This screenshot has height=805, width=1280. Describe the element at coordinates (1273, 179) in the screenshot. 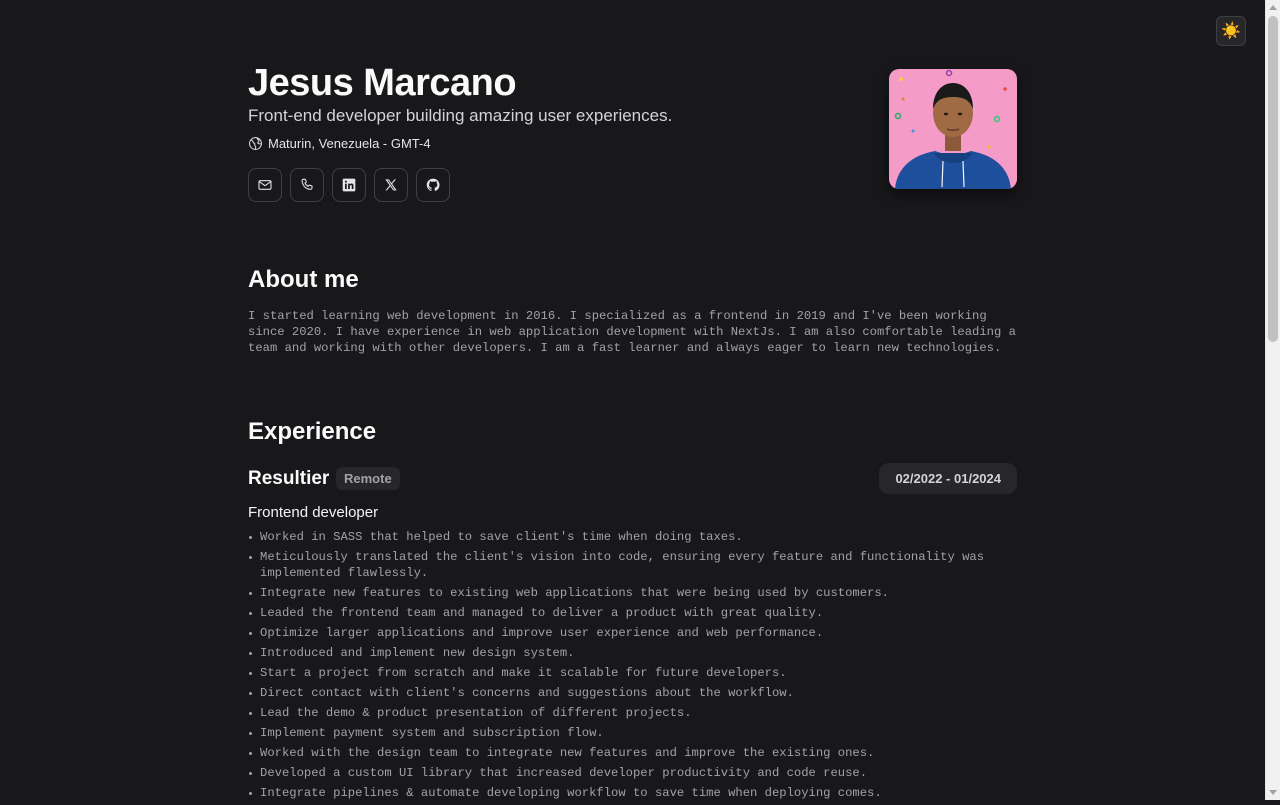

I see `scrollbar-thumb` at that location.